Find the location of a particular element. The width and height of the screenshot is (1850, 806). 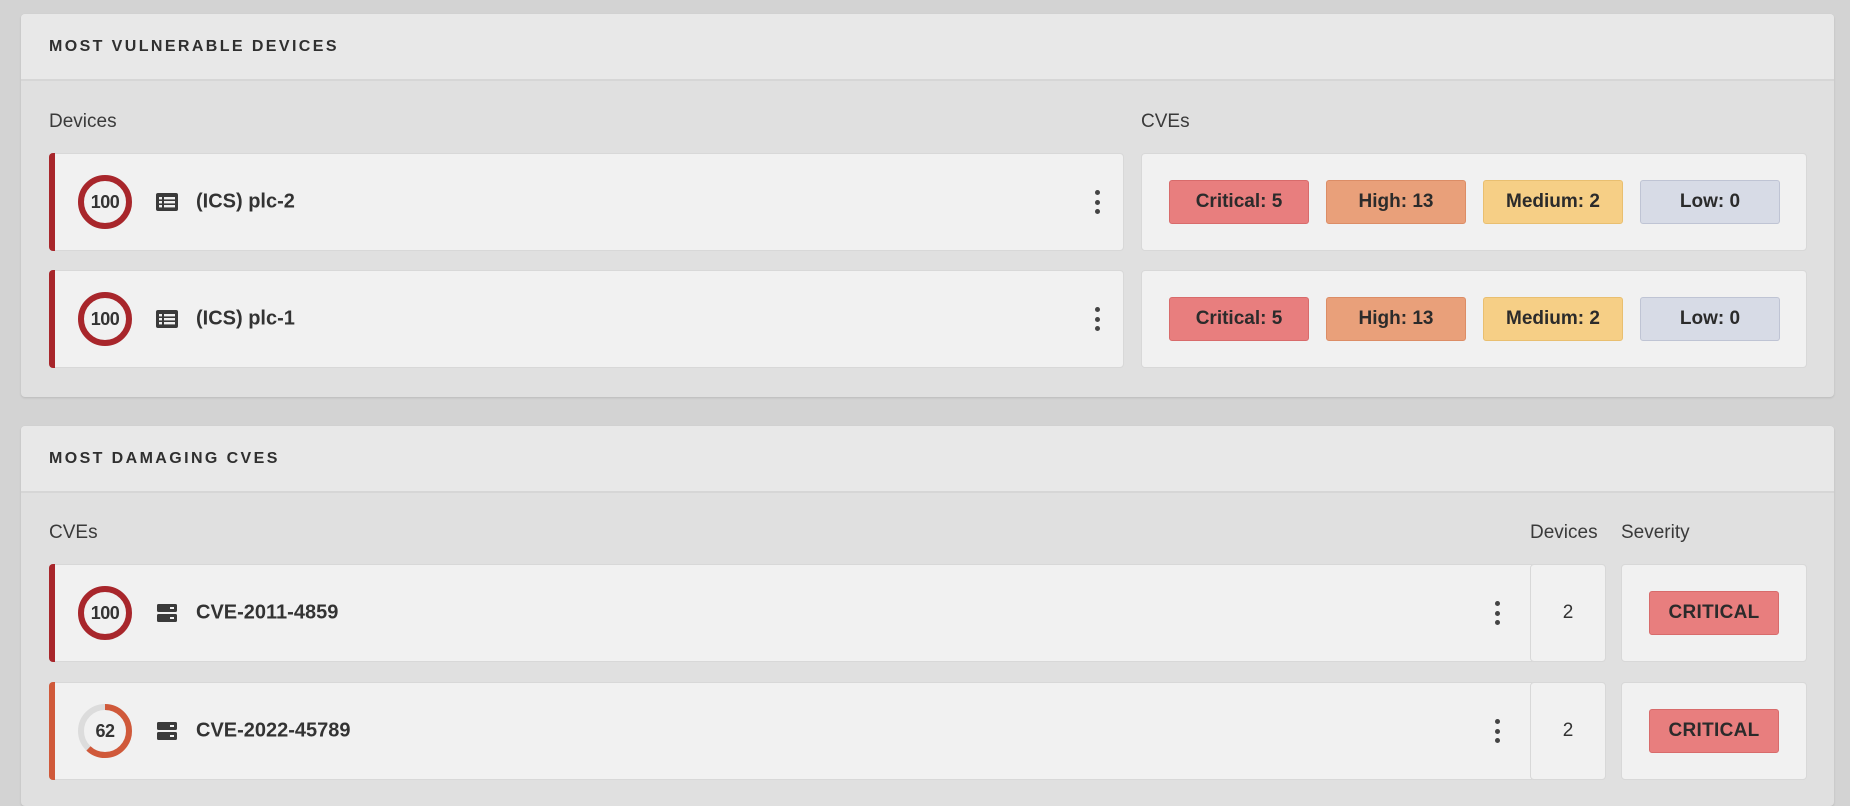

severity-column-label: Severity is located at coordinates (1655, 532).